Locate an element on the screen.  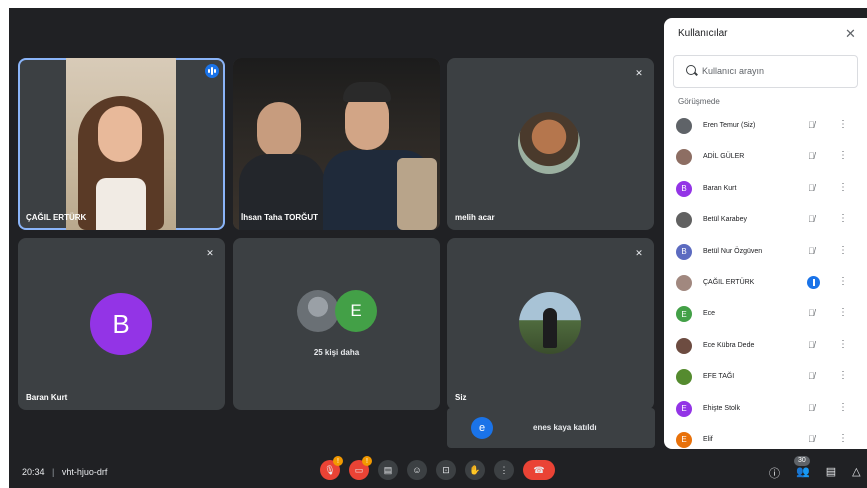
meeting-info: 20:34 | vht-hjuo-drf is located at coordinates (64, 472).